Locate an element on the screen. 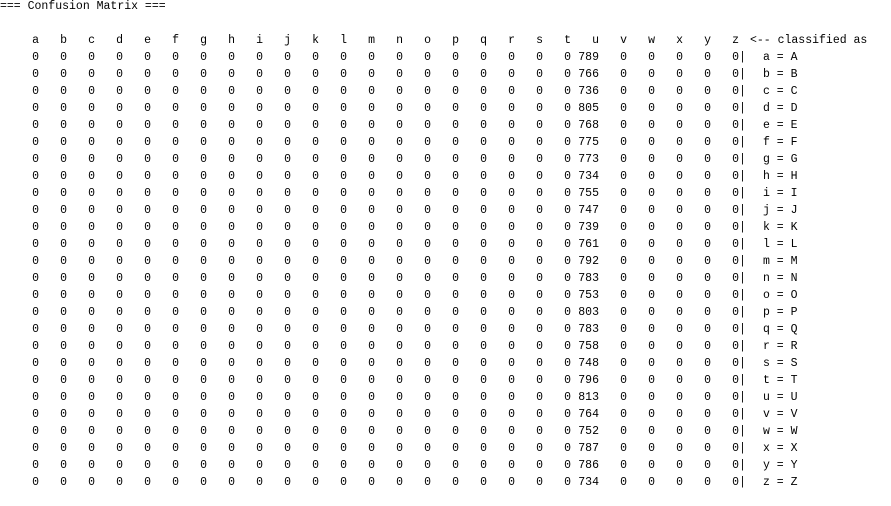  column-header-n: n is located at coordinates (399, 40).